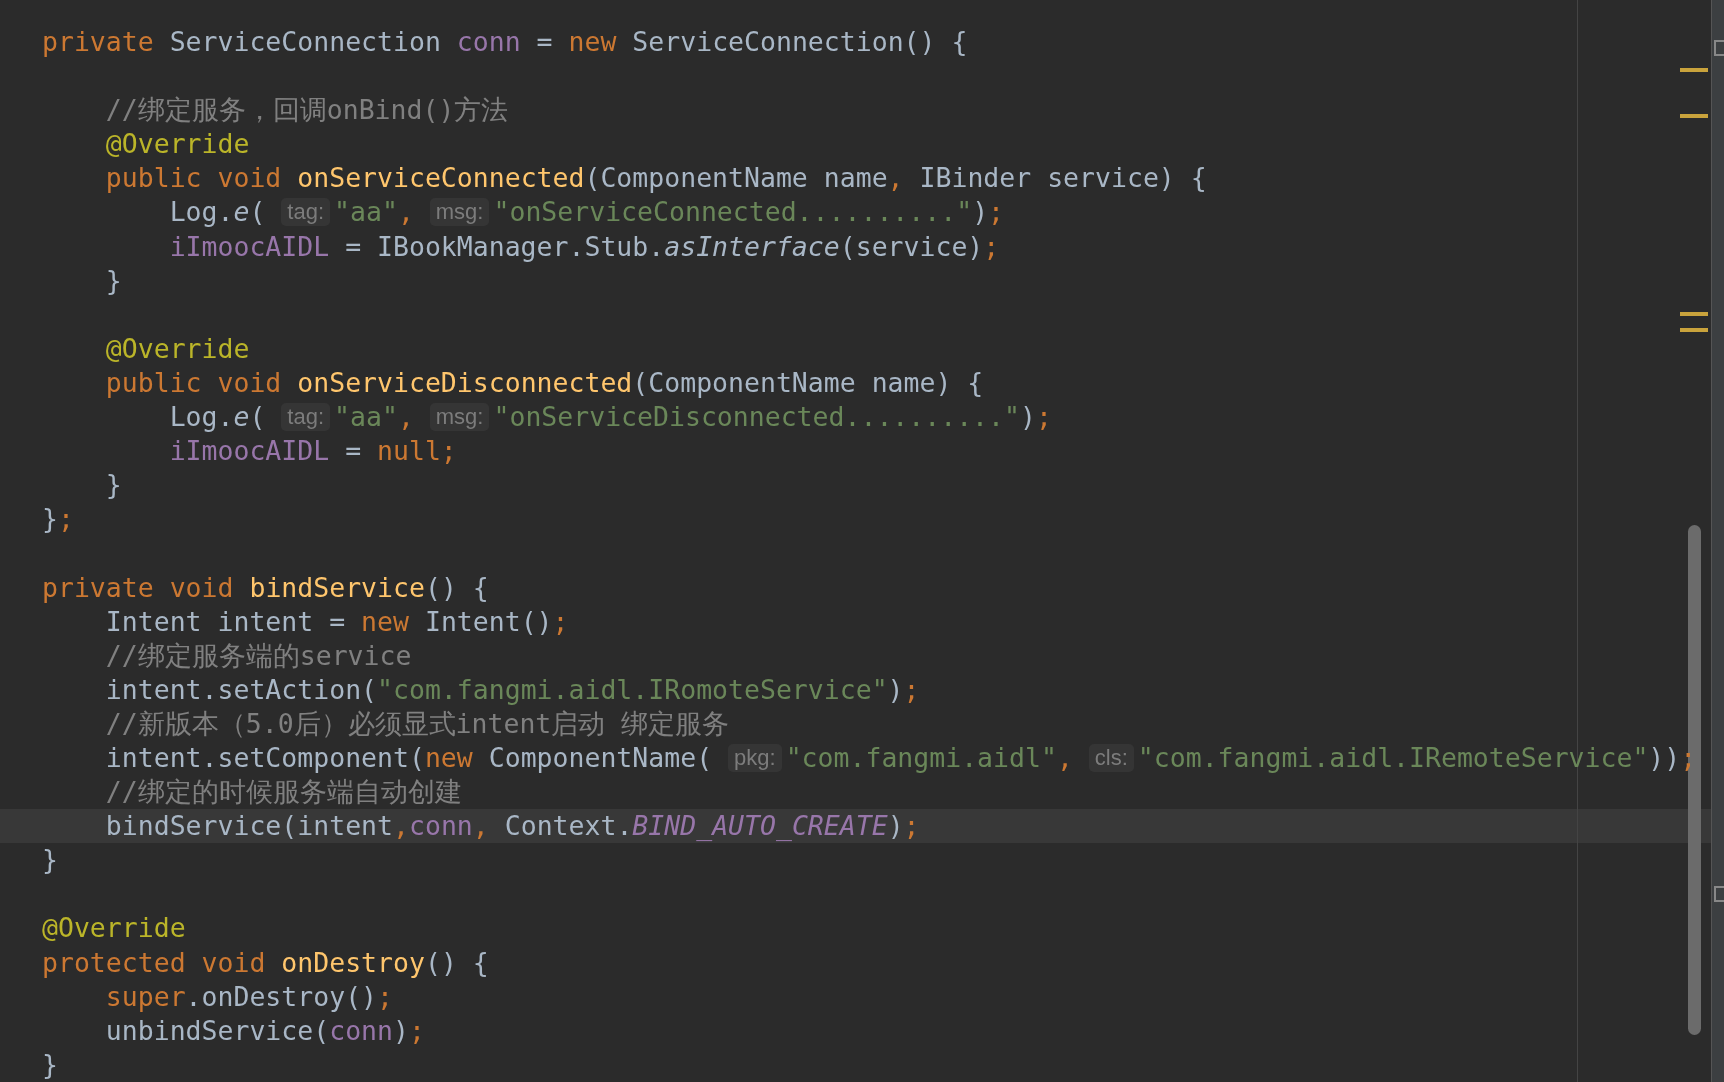 Image resolution: width=1724 pixels, height=1082 pixels. I want to click on string-literal: "com.fangmi.aidl.IRomoteService", so click(632, 689).